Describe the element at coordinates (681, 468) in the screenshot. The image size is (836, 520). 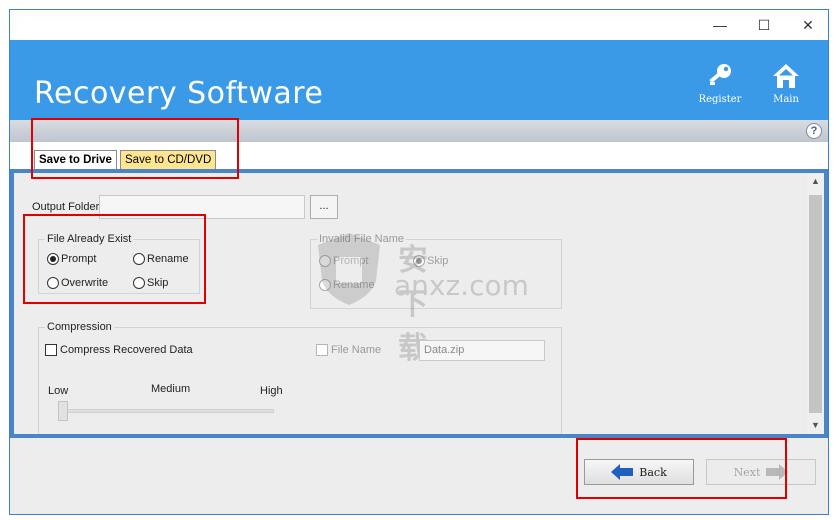
I see `highlight-box-nav-buttons` at that location.